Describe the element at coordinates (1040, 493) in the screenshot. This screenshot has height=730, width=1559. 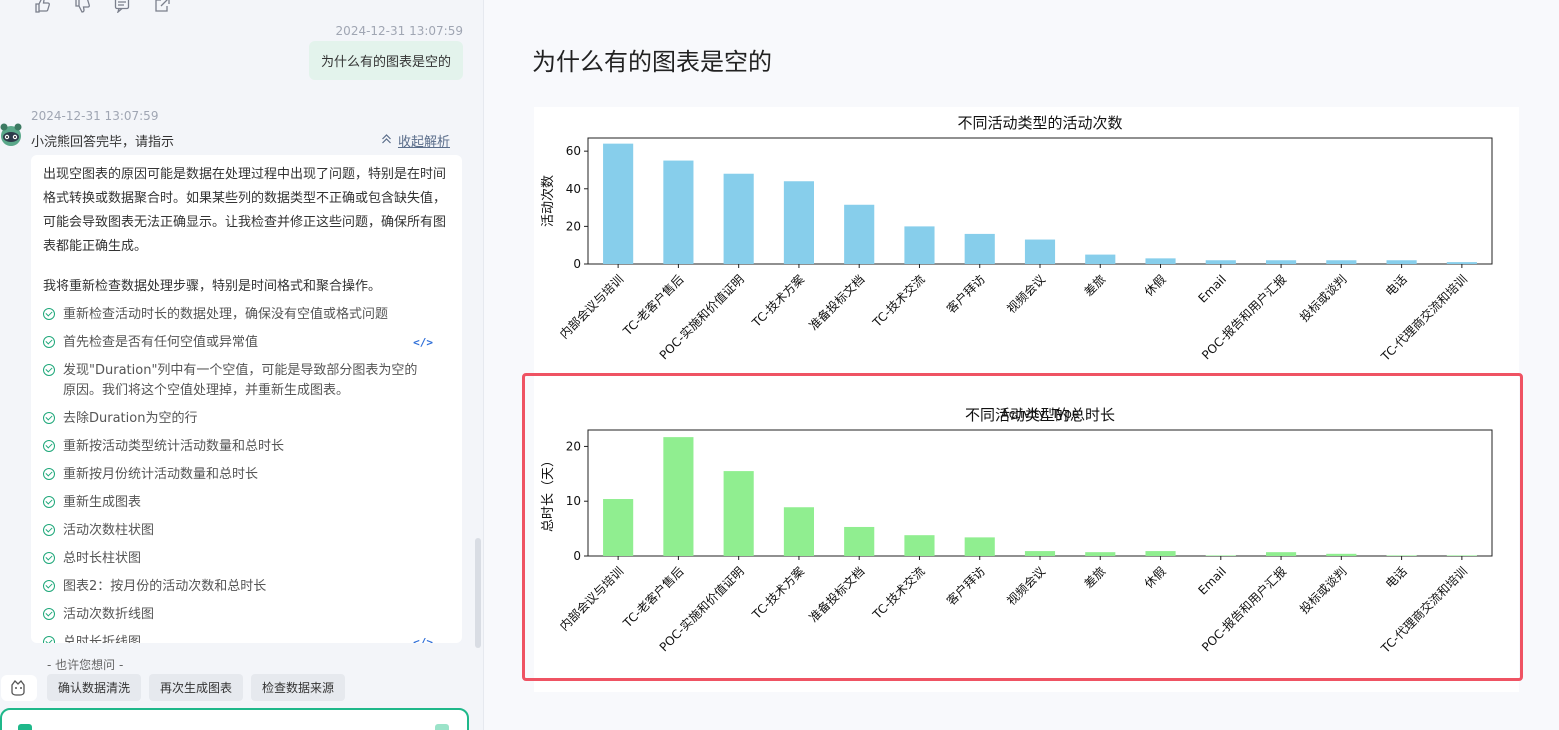
I see `plot-frame` at that location.